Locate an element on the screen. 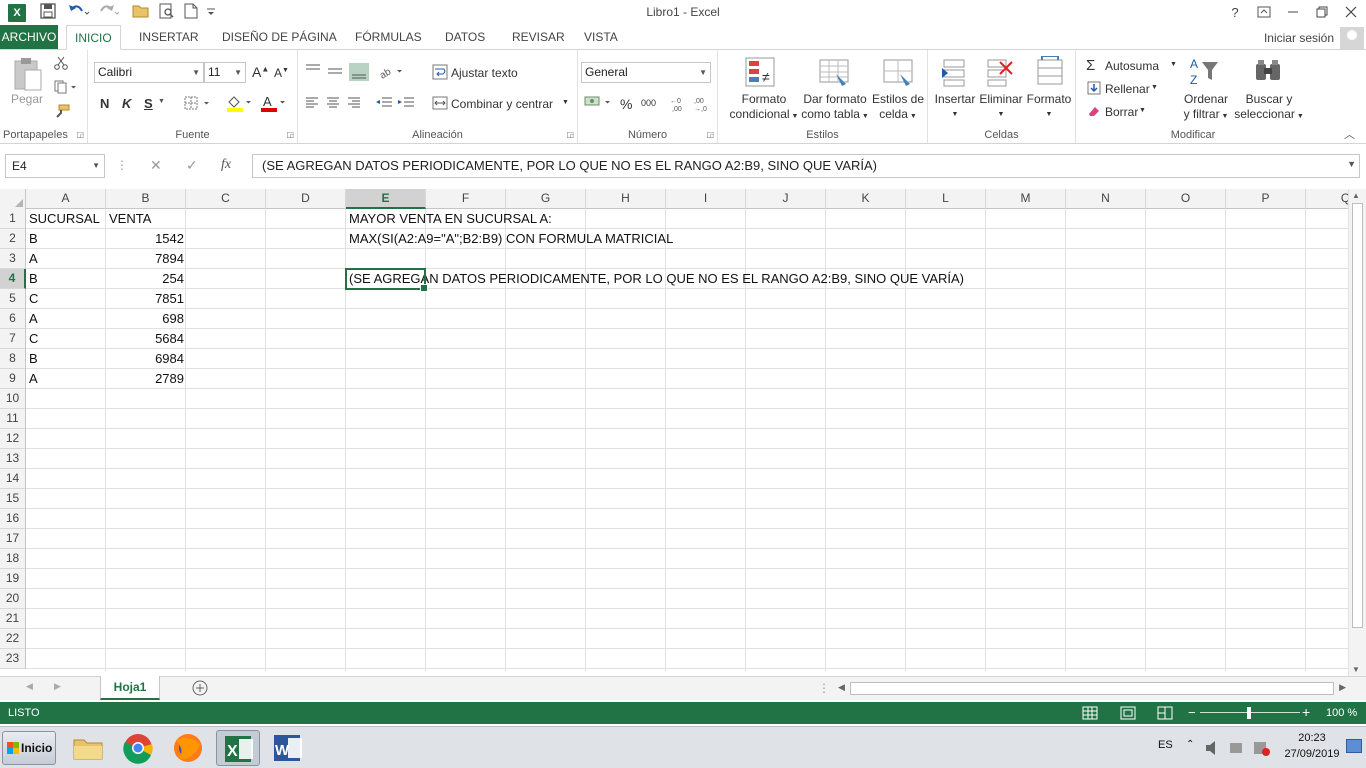 This screenshot has height=768, width=1366. cancel-entry-icon: ✕ is located at coordinates (156, 165).